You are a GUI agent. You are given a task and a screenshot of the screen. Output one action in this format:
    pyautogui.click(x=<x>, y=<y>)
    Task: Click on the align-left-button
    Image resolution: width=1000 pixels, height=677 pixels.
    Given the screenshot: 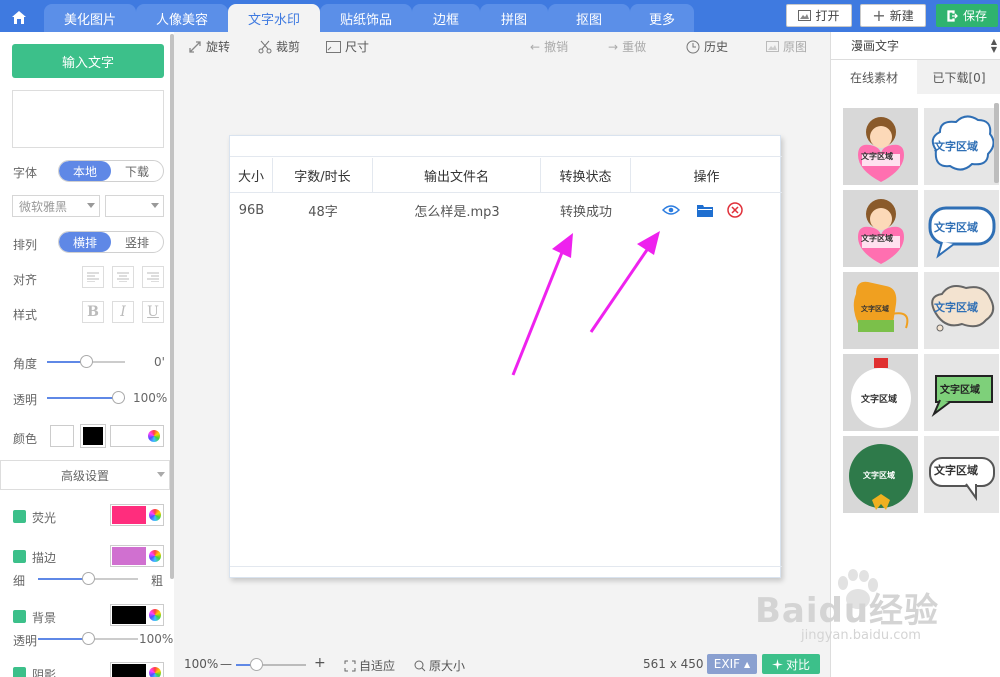 What is the action you would take?
    pyautogui.click(x=93, y=277)
    